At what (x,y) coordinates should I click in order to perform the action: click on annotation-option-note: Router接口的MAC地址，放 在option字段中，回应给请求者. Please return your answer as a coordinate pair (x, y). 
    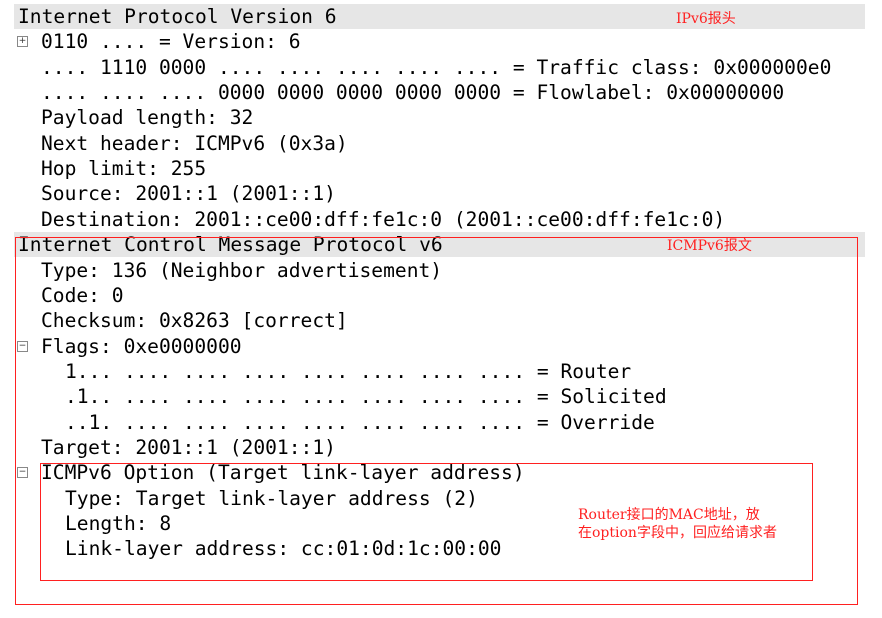
    Looking at the image, I should click on (677, 524).